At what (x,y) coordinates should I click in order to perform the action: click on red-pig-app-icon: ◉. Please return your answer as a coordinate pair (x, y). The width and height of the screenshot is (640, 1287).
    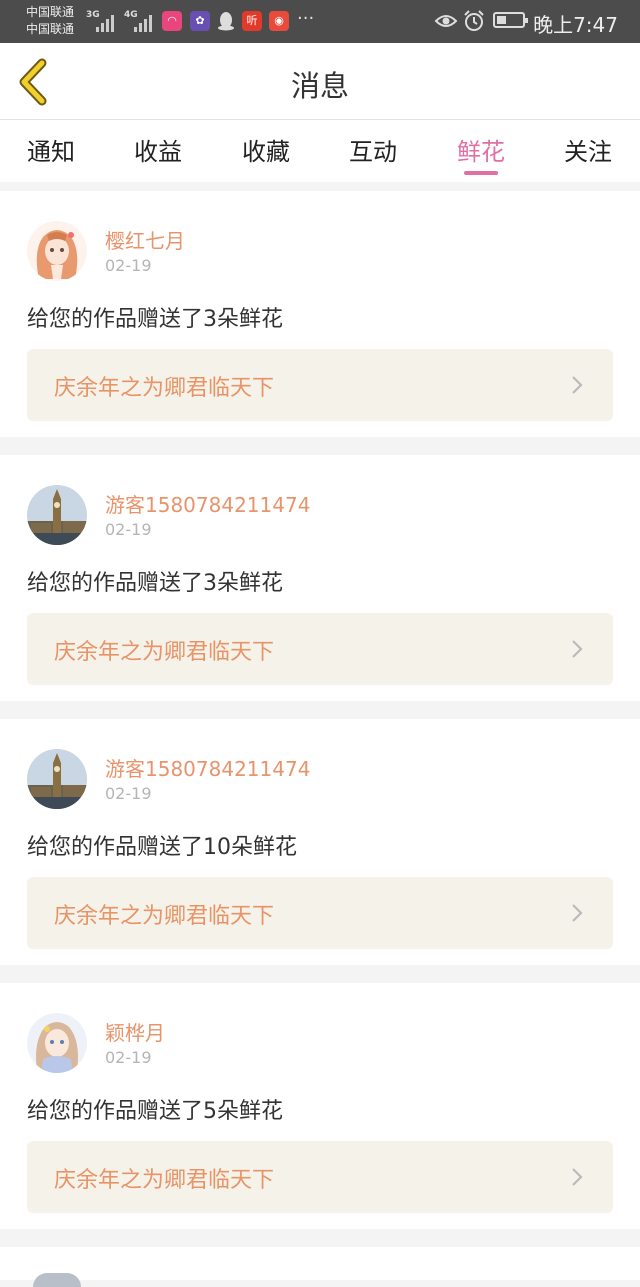
    Looking at the image, I should click on (279, 21).